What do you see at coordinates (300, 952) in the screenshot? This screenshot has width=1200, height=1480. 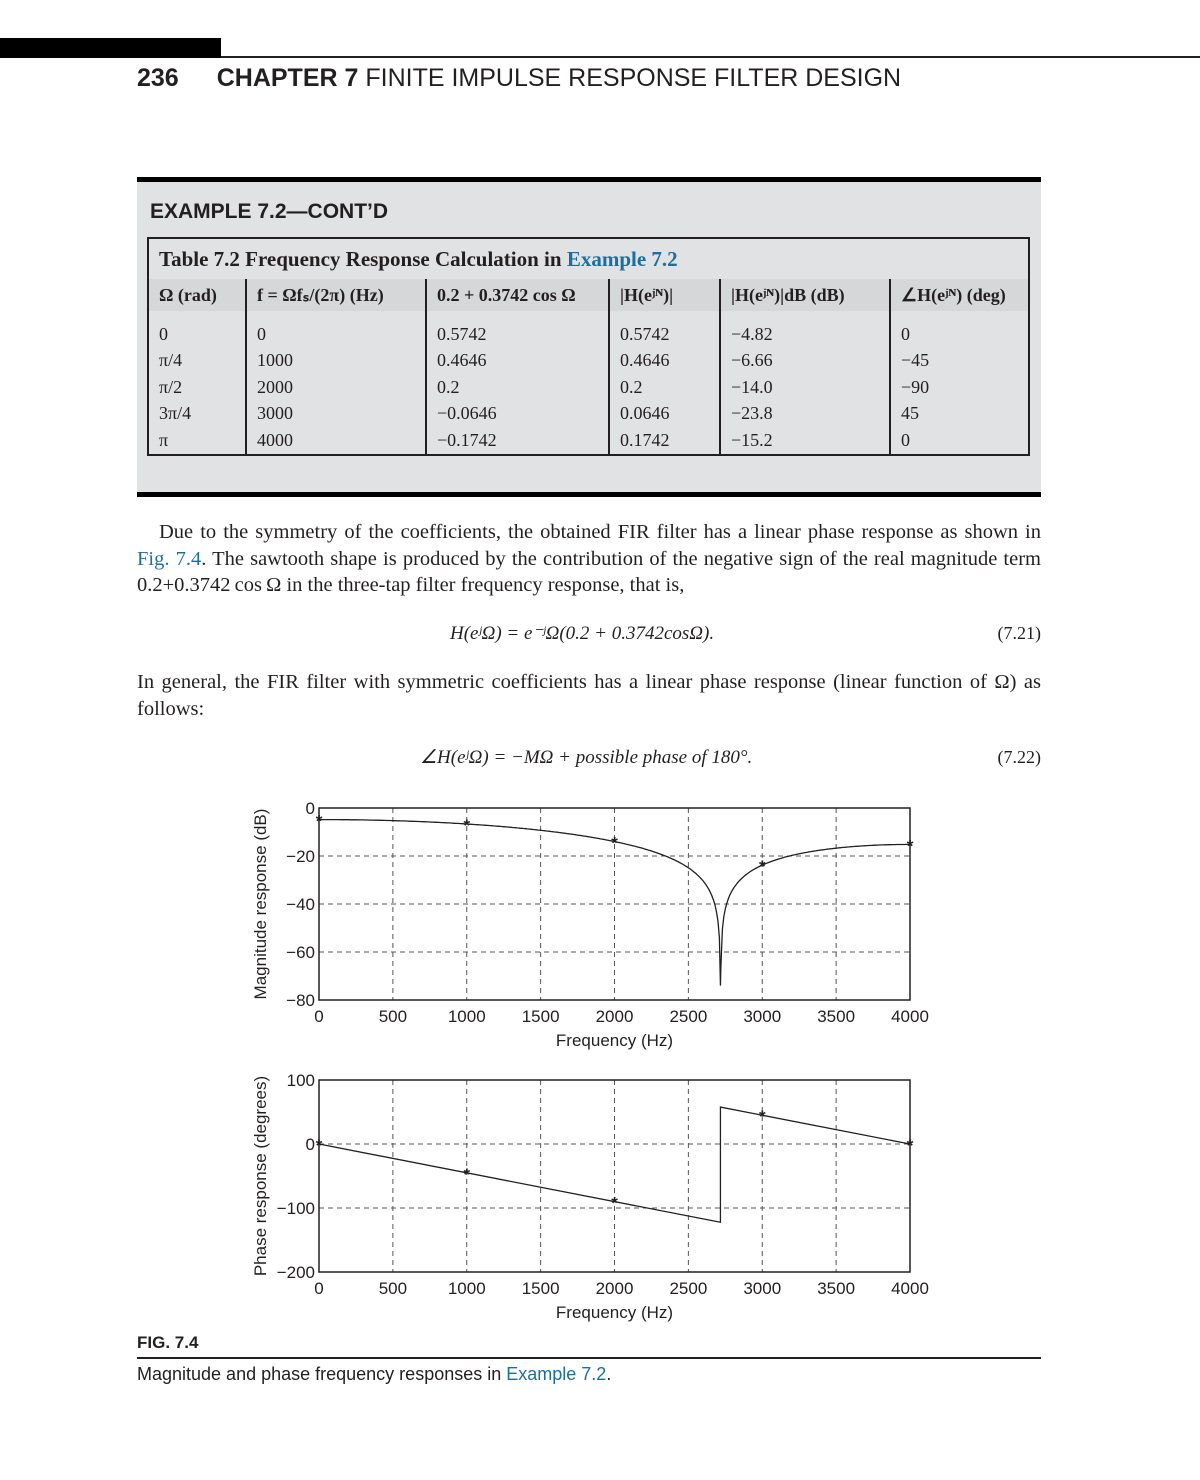 I see `y-tick-label: −60` at bounding box center [300, 952].